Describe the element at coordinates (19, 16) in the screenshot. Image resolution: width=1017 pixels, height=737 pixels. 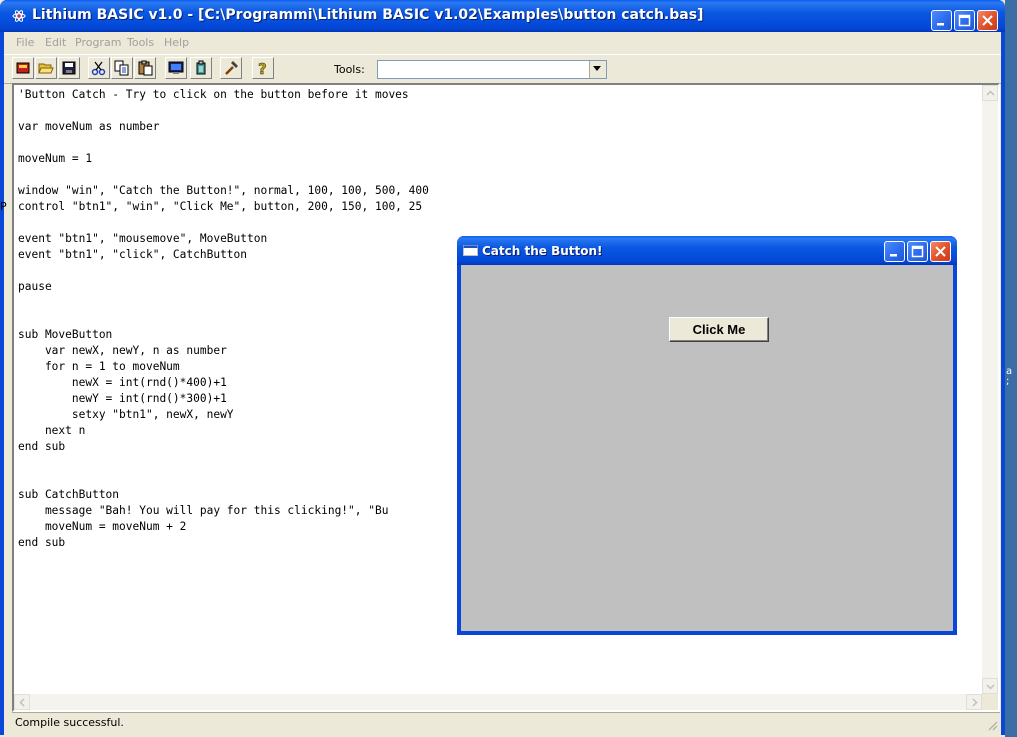
I see `lithium-app-icon` at that location.